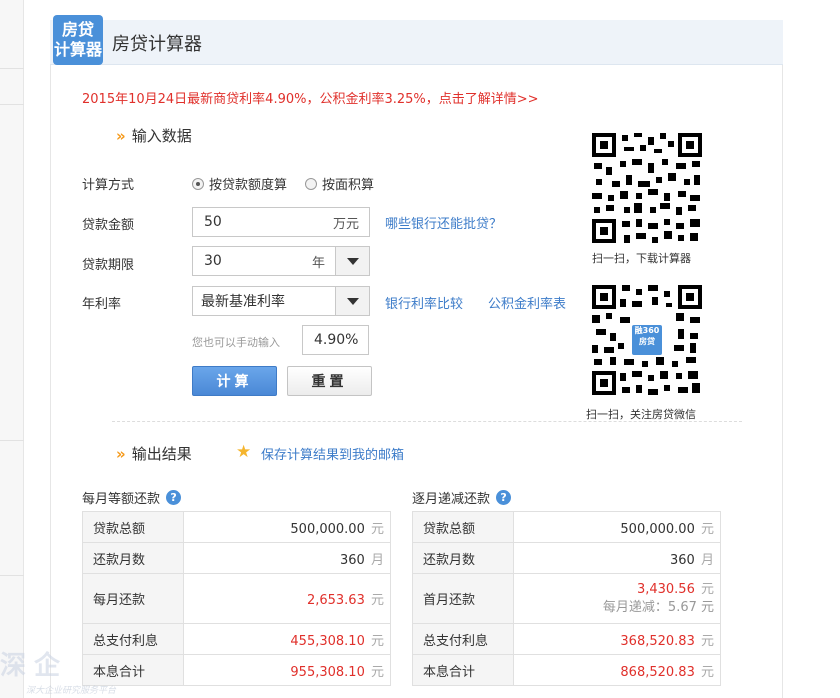 The image size is (840, 698). I want to click on input-section-label: 输入数据, so click(161, 136).